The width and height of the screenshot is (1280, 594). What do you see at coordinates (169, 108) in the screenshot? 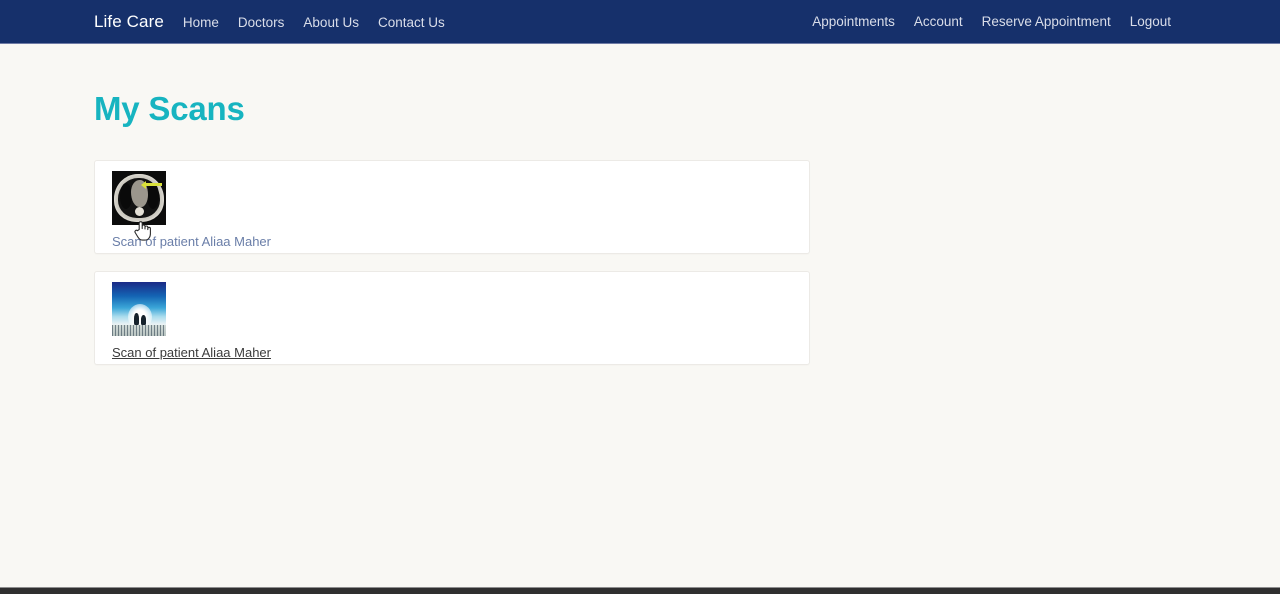
I see `page-title: My Scans` at bounding box center [169, 108].